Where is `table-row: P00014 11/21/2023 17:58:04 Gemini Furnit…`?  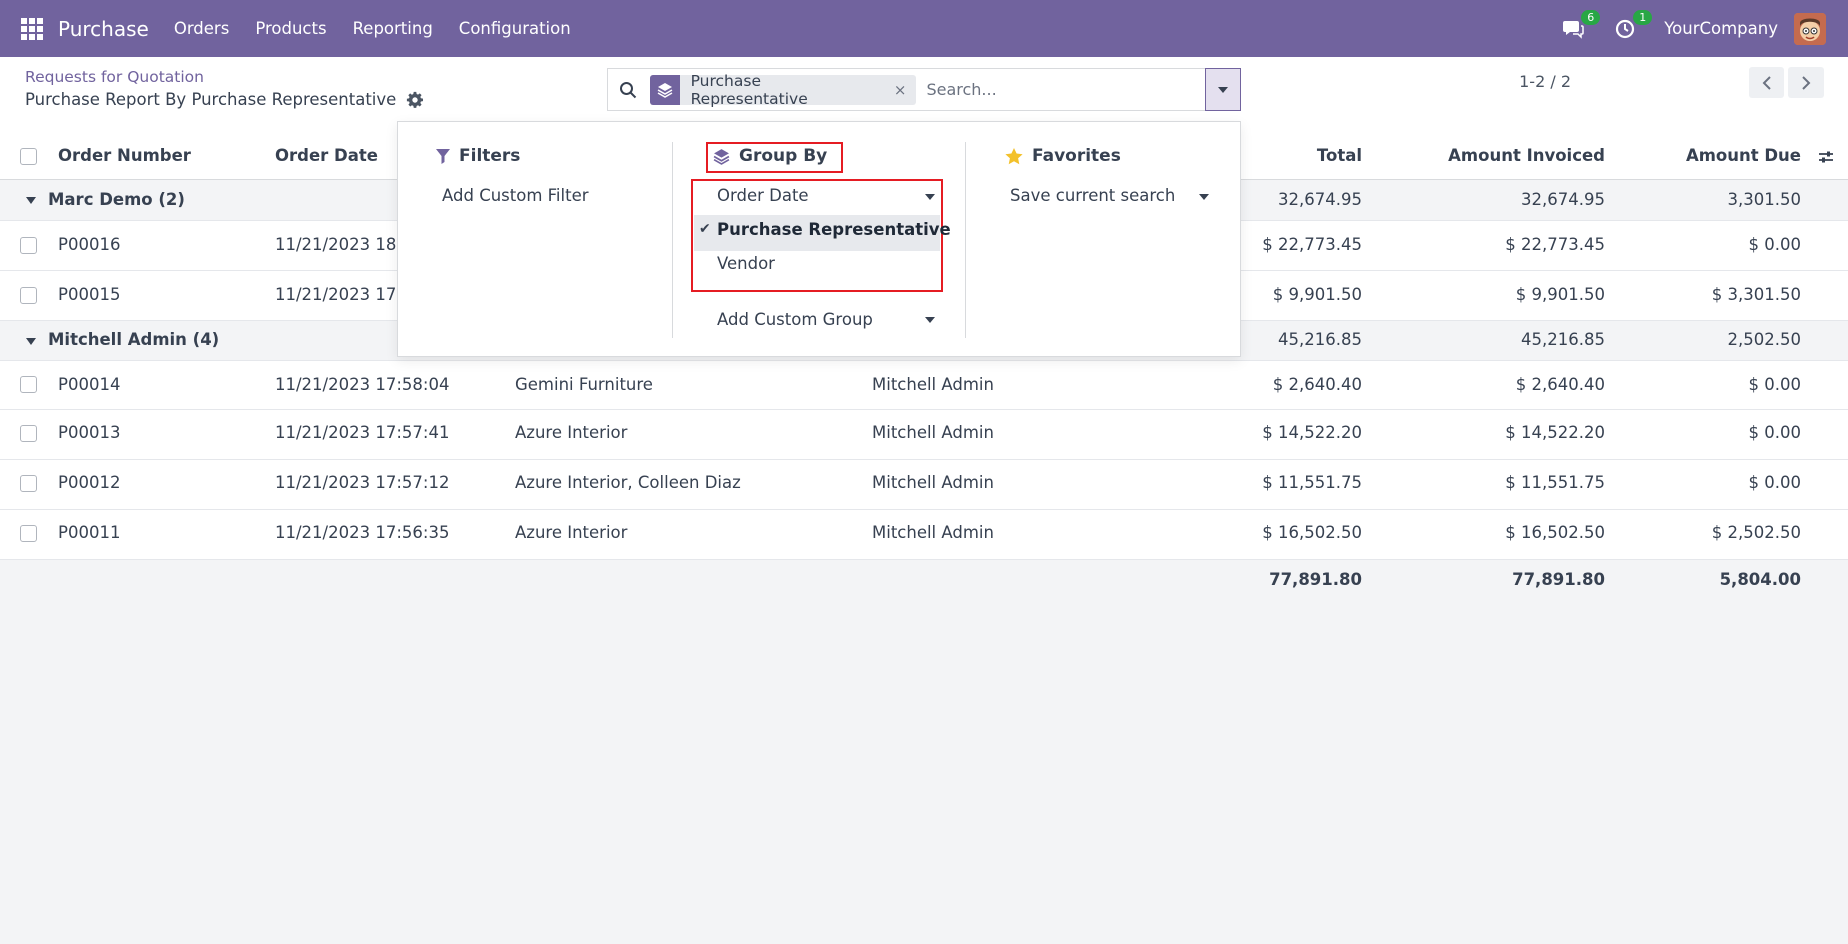
table-row: P00014 11/21/2023 17:58:04 Gemini Furnit… is located at coordinates (924, 385).